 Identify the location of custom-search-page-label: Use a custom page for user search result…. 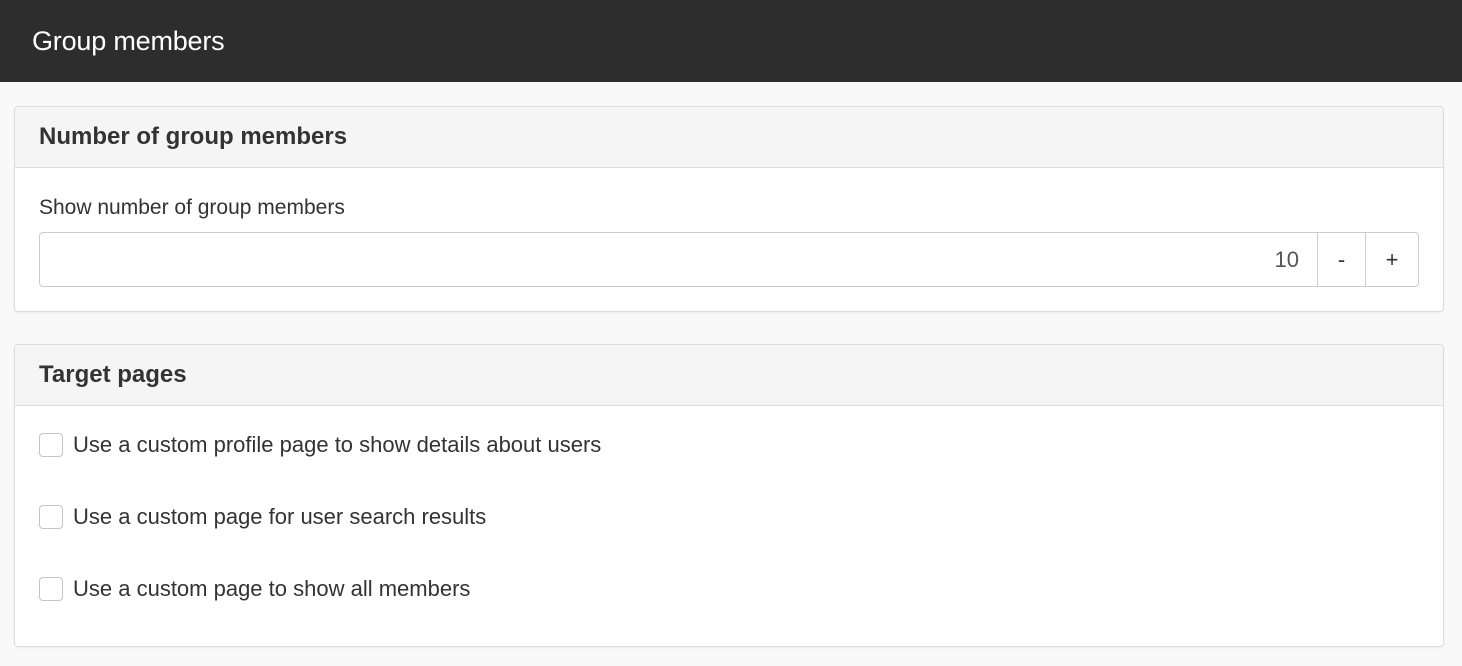
(280, 516).